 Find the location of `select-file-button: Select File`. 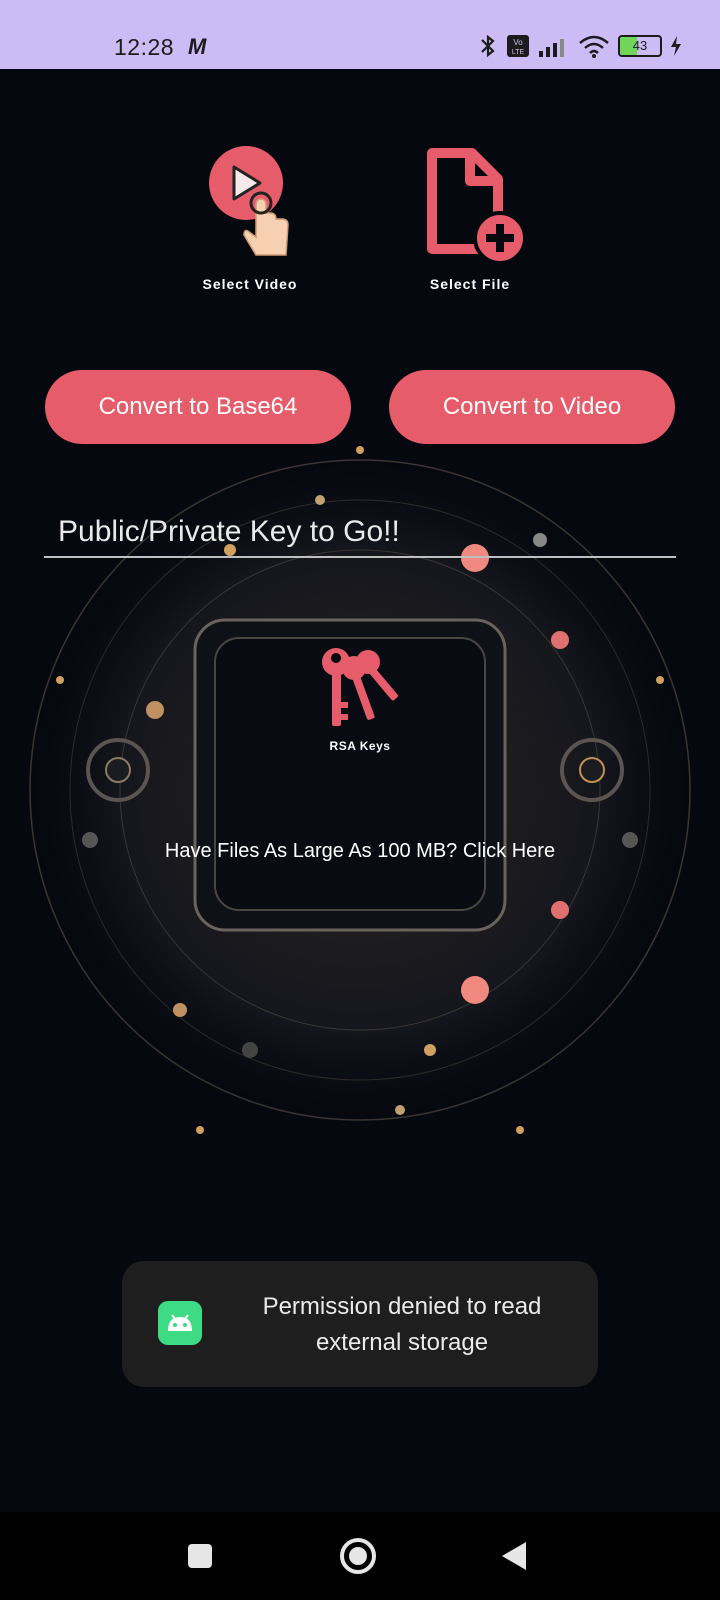

select-file-button: Select File is located at coordinates (470, 218).